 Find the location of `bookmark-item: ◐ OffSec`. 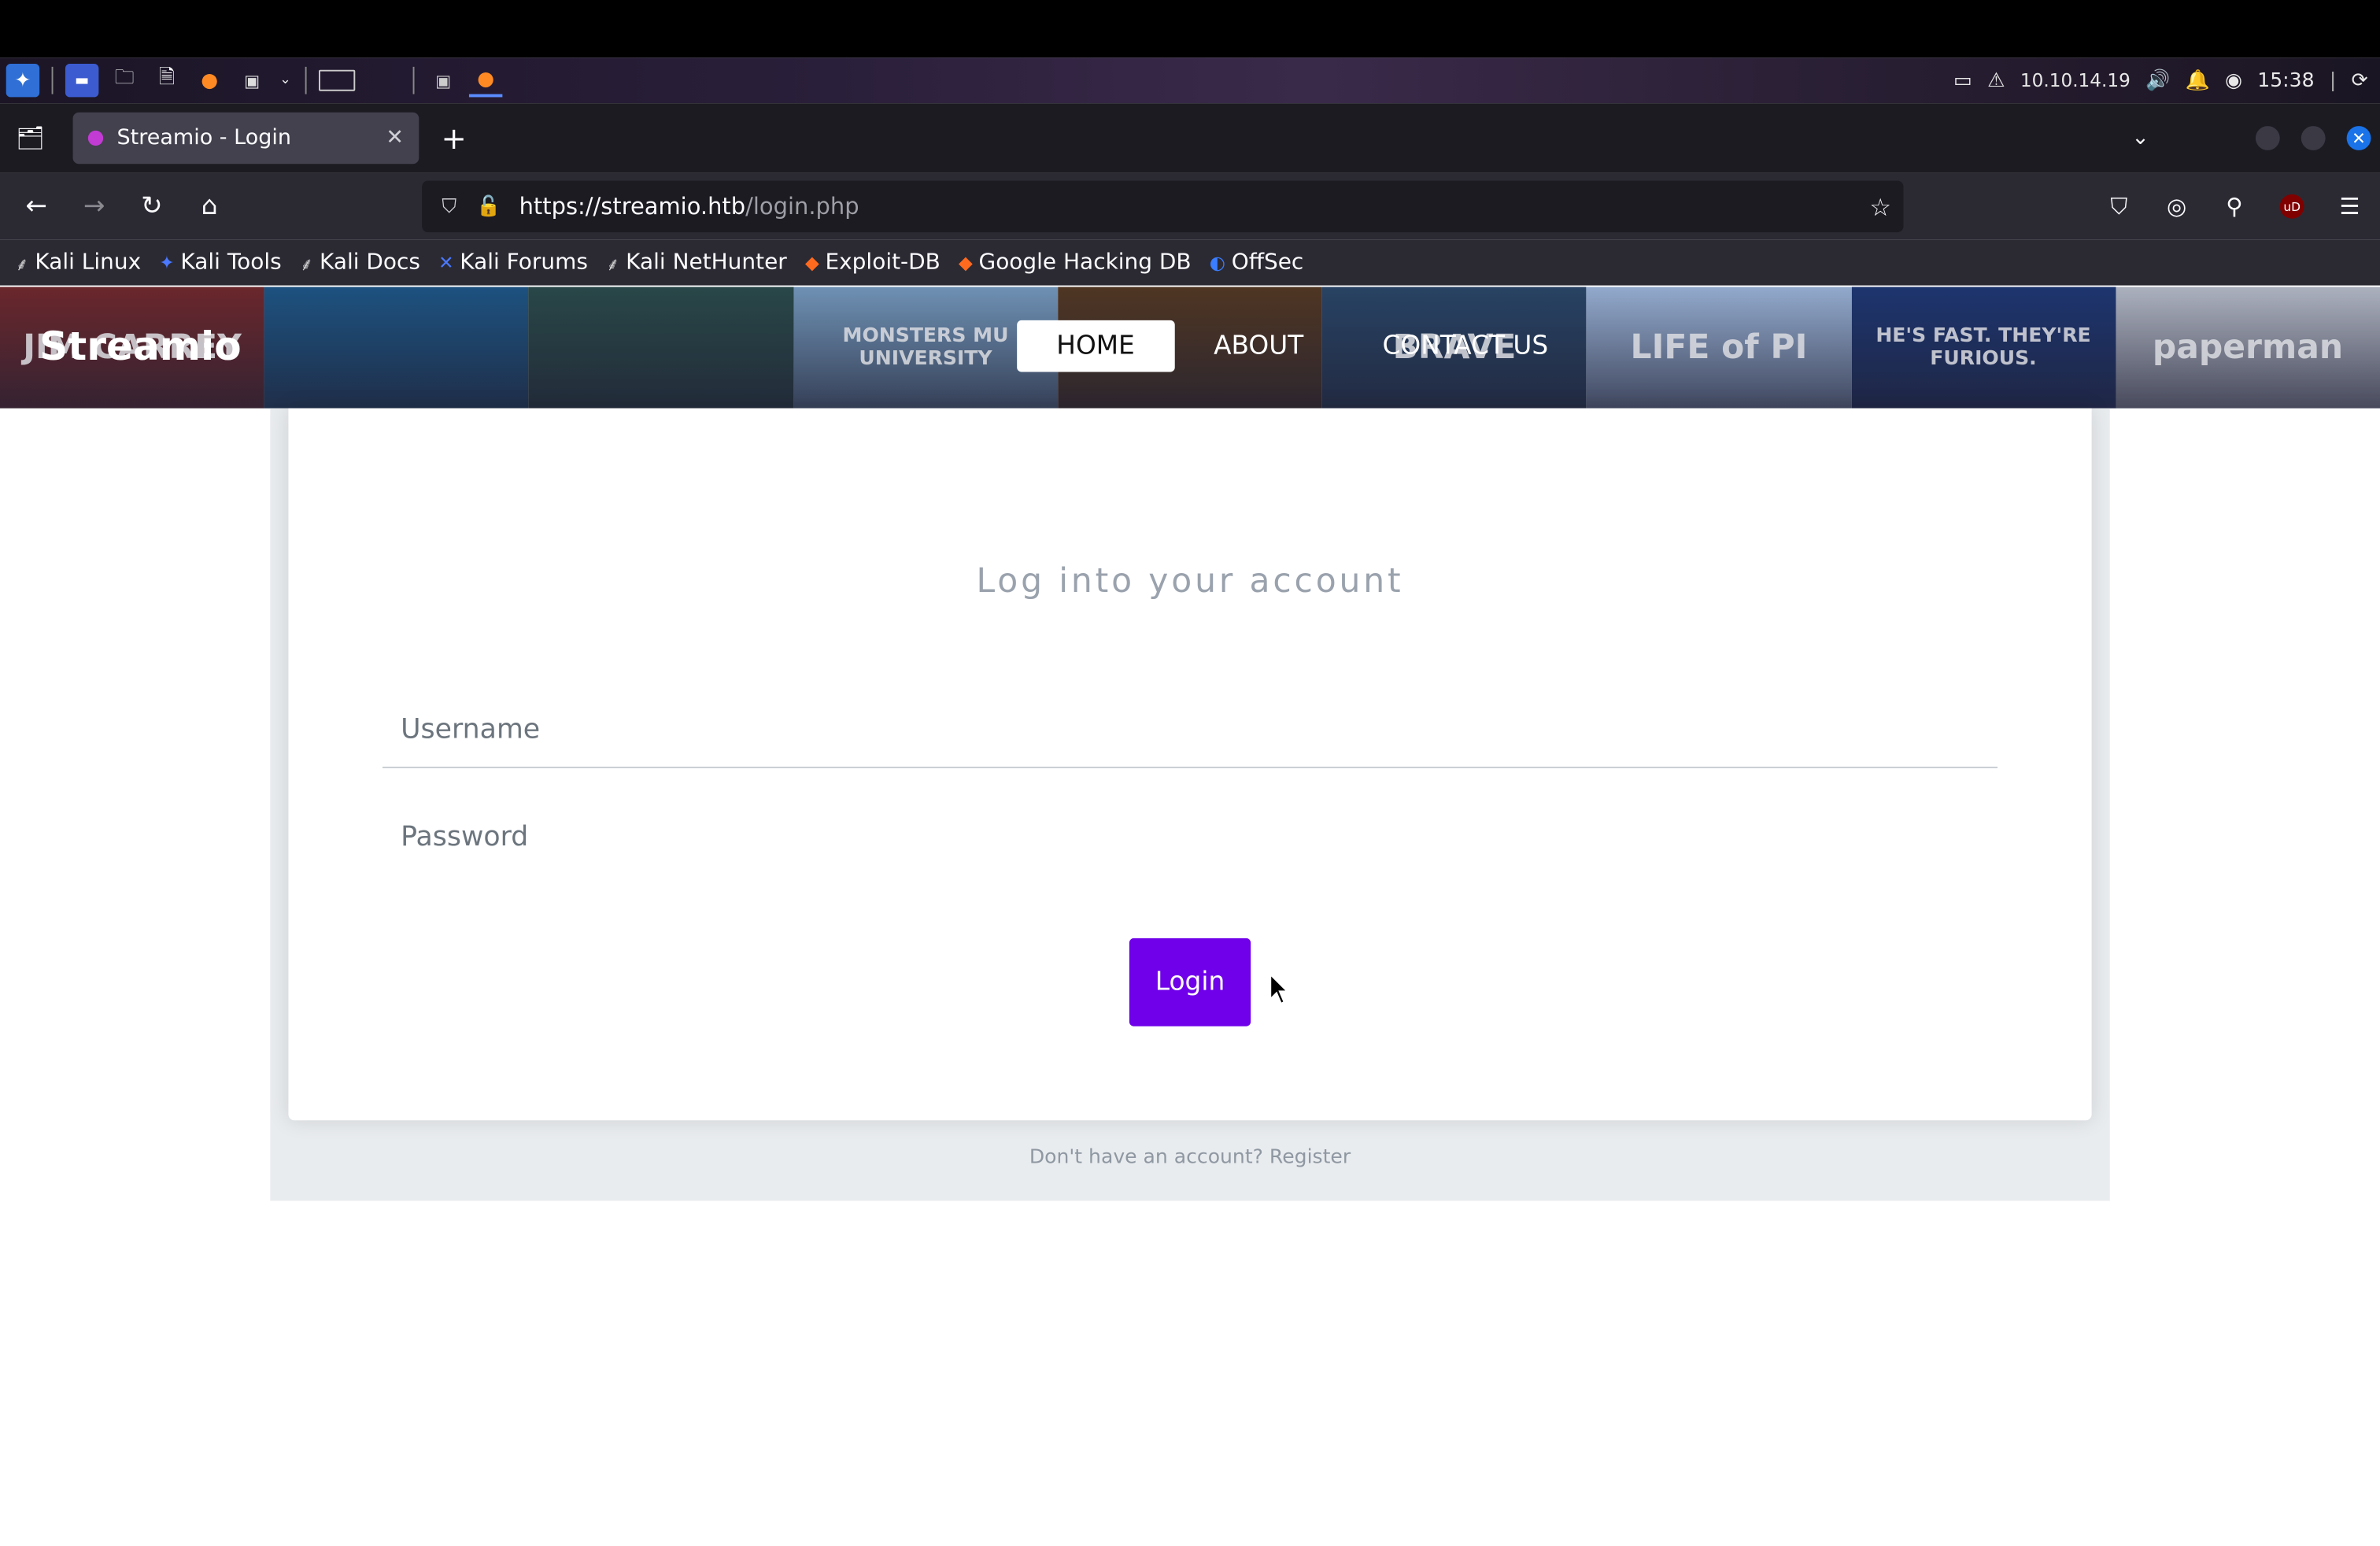

bookmark-item: ◐ OffSec is located at coordinates (1257, 262).